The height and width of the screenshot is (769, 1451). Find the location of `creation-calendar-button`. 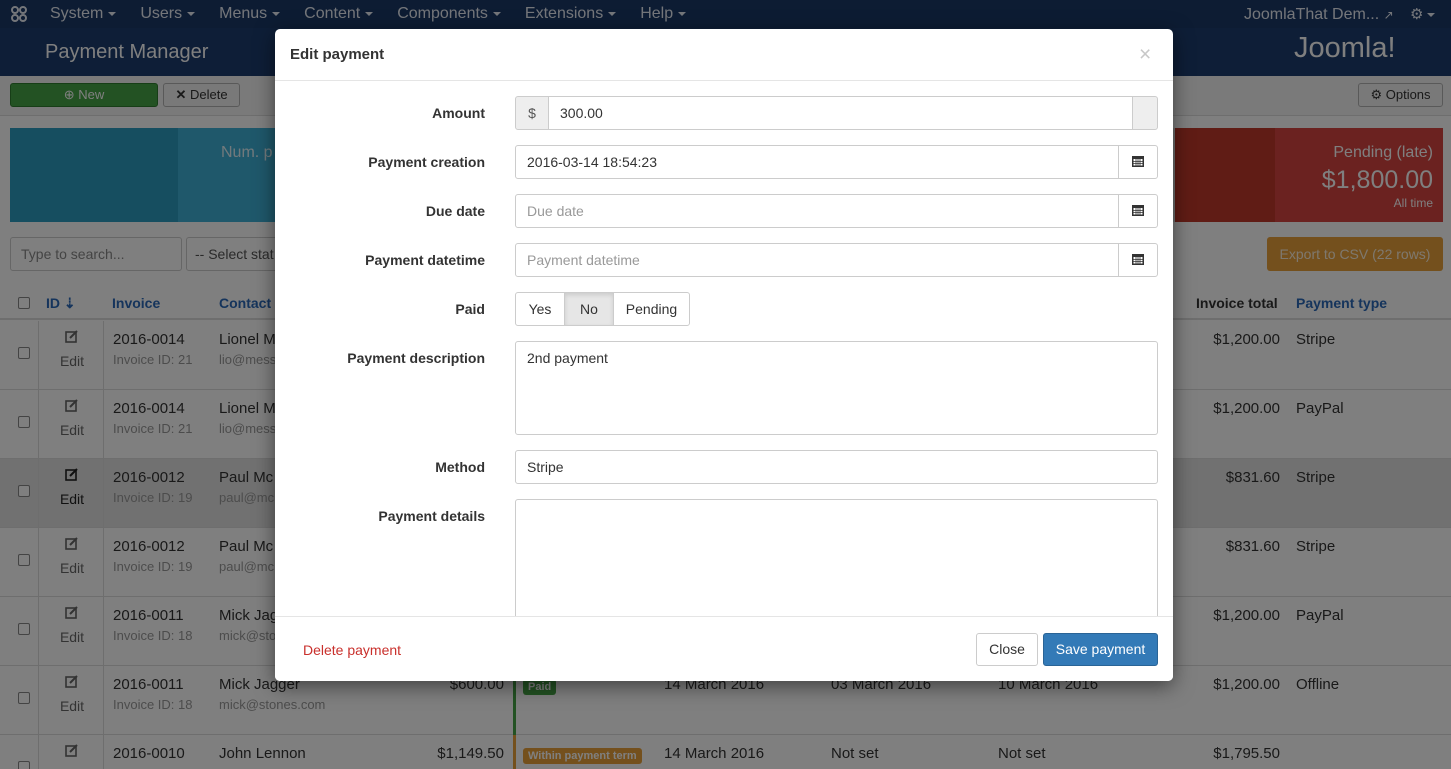

creation-calendar-button is located at coordinates (1138, 162).